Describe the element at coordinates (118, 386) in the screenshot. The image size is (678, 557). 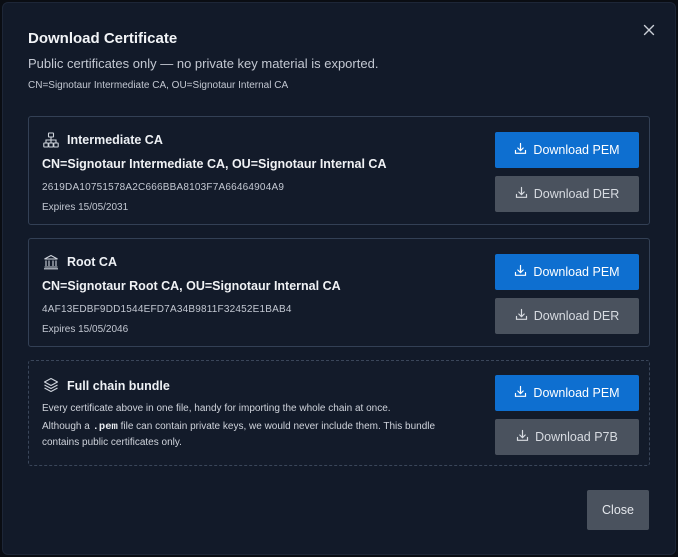
I see `bundle-name: Full chain bundle` at that location.